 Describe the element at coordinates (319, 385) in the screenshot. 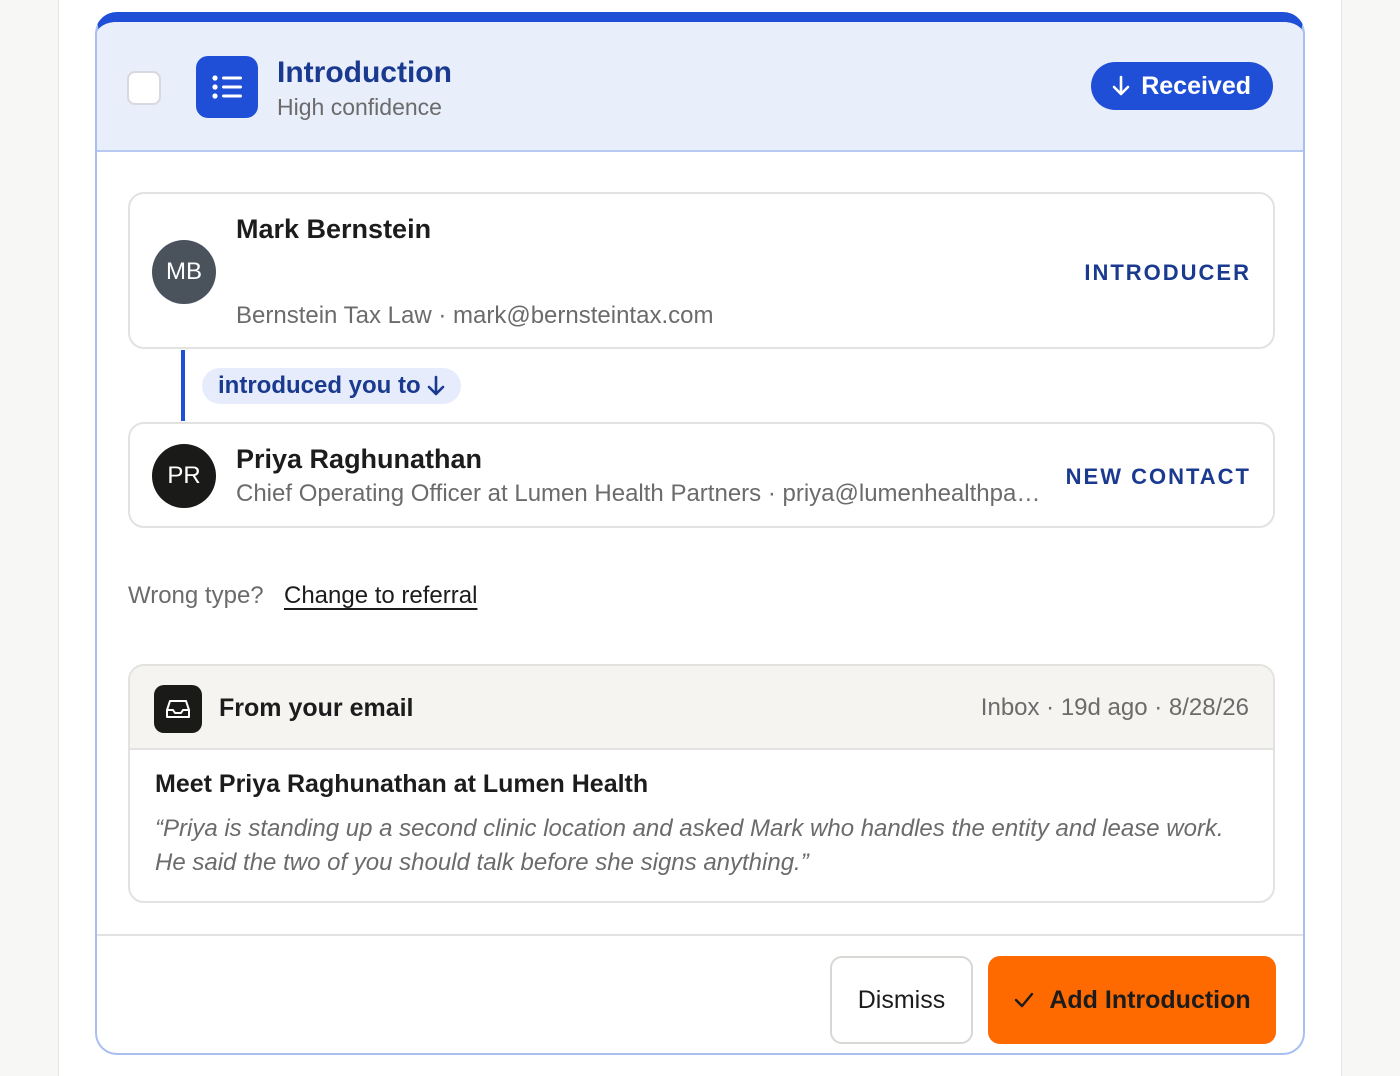

I see `connector-text: introduced you to` at that location.